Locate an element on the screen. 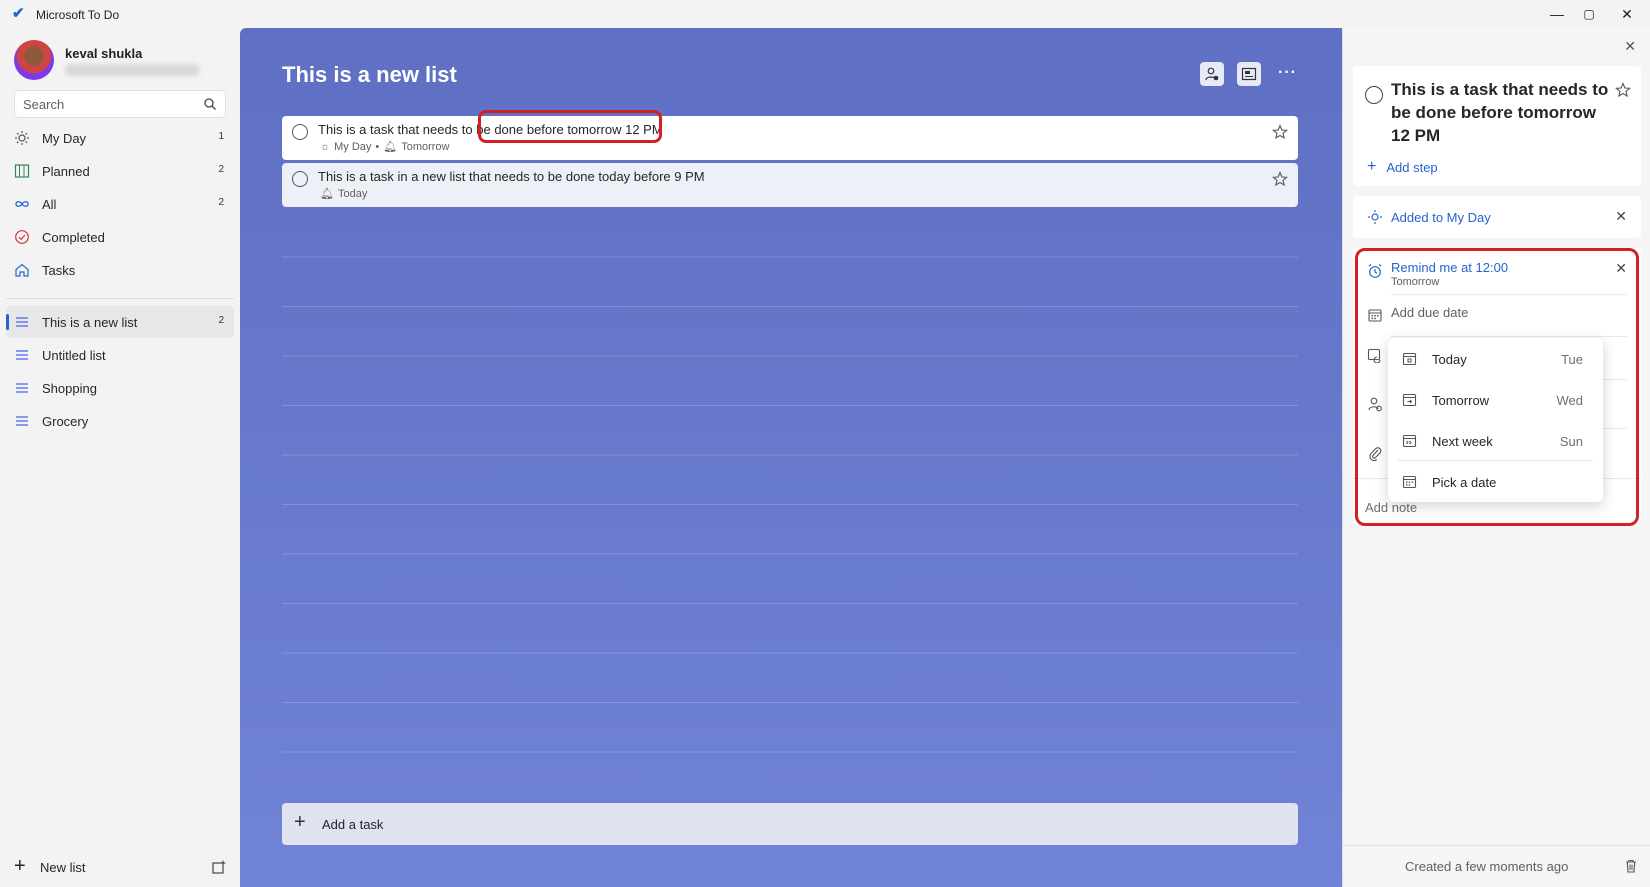 This screenshot has height=887, width=1650. due-menu-item-today: Today Tue is located at coordinates (1495, 358).